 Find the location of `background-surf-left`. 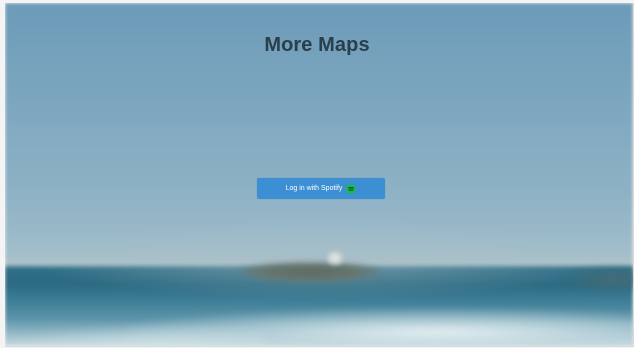

background-surf-left is located at coordinates (135, 334).